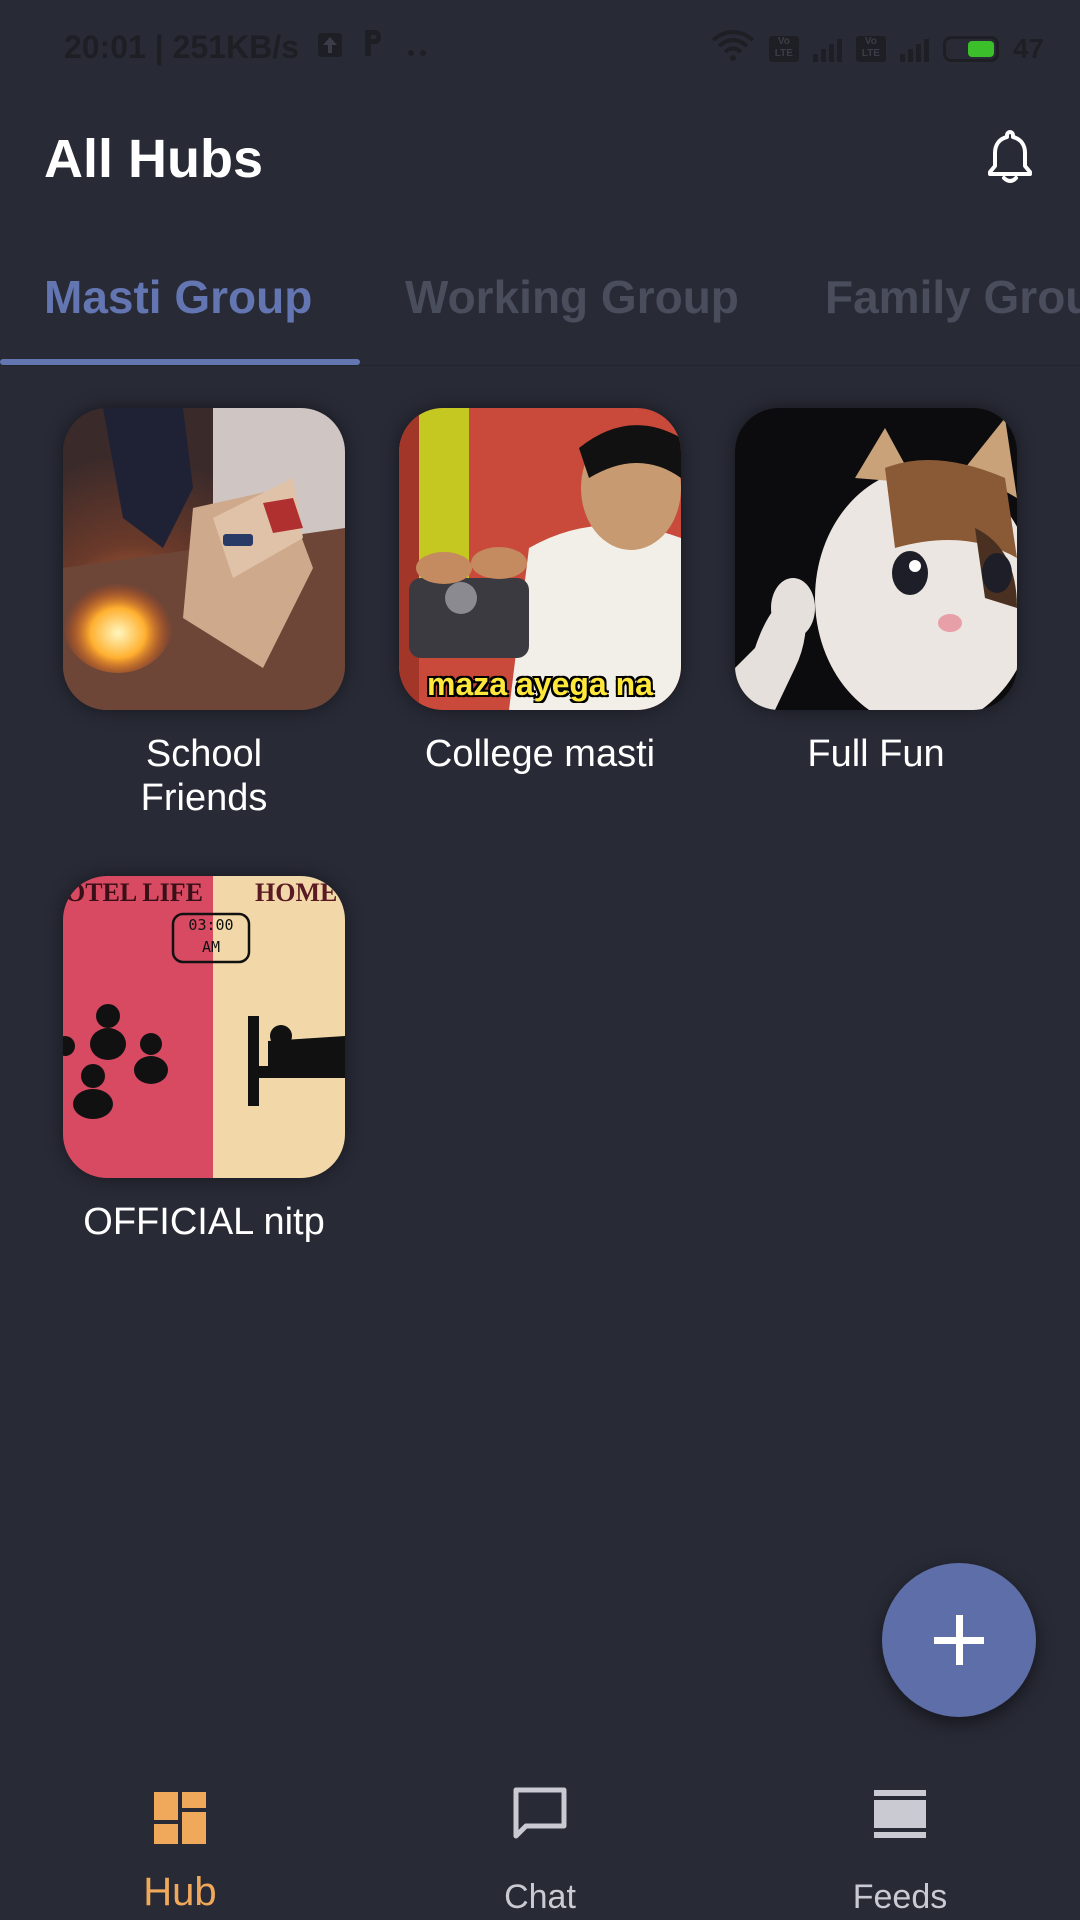  Describe the element at coordinates (952, 297) in the screenshot. I see `tab-family-group: Family Grou` at that location.